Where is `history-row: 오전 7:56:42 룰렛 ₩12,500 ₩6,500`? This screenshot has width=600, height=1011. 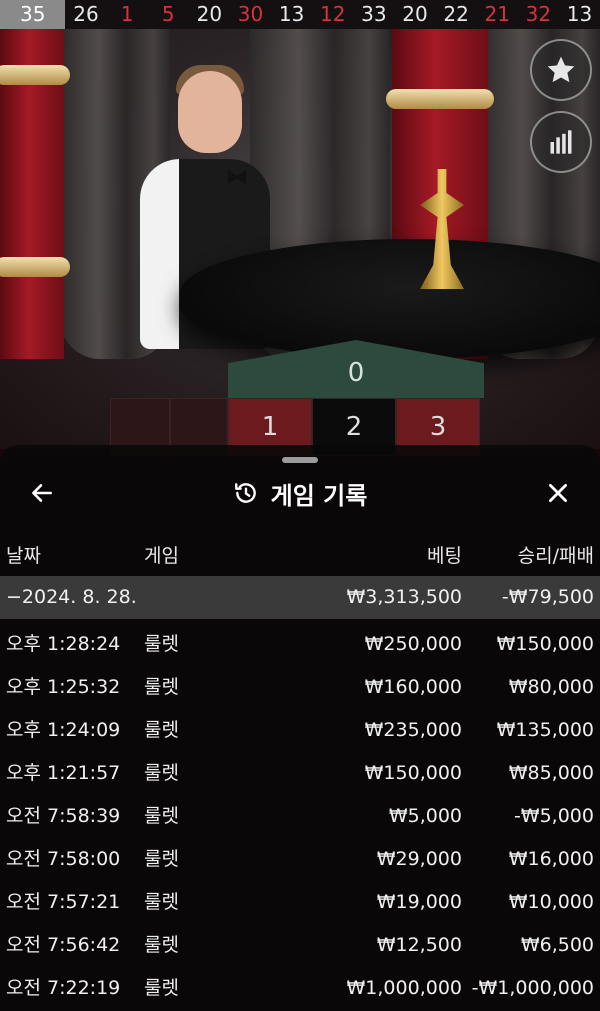 history-row: 오전 7:56:42 룰렛 ₩12,500 ₩6,500 is located at coordinates (300, 945).